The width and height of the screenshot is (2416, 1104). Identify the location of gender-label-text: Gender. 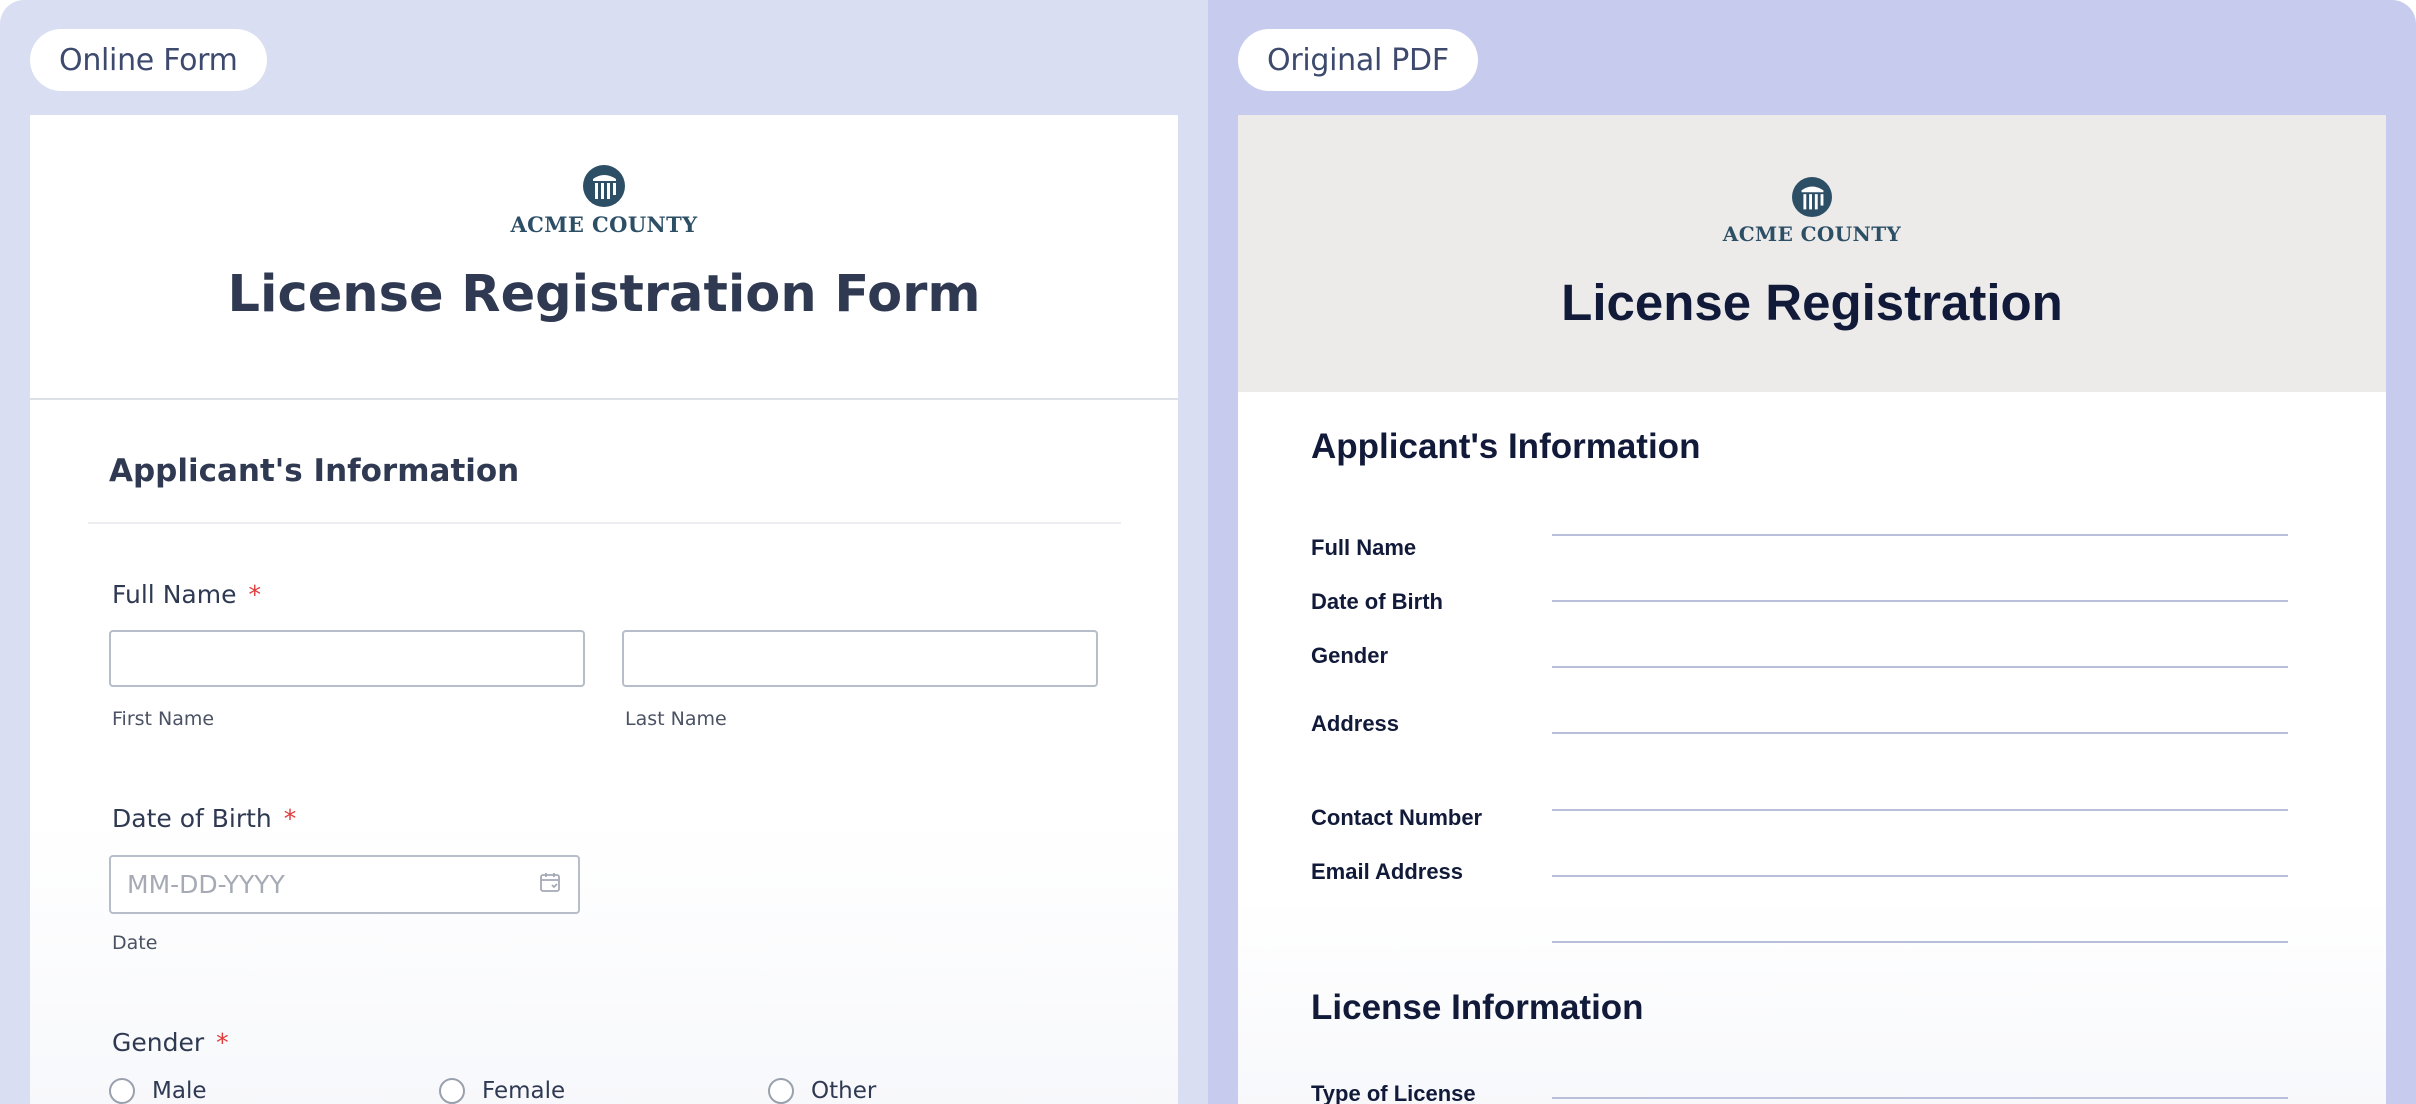
(158, 1042).